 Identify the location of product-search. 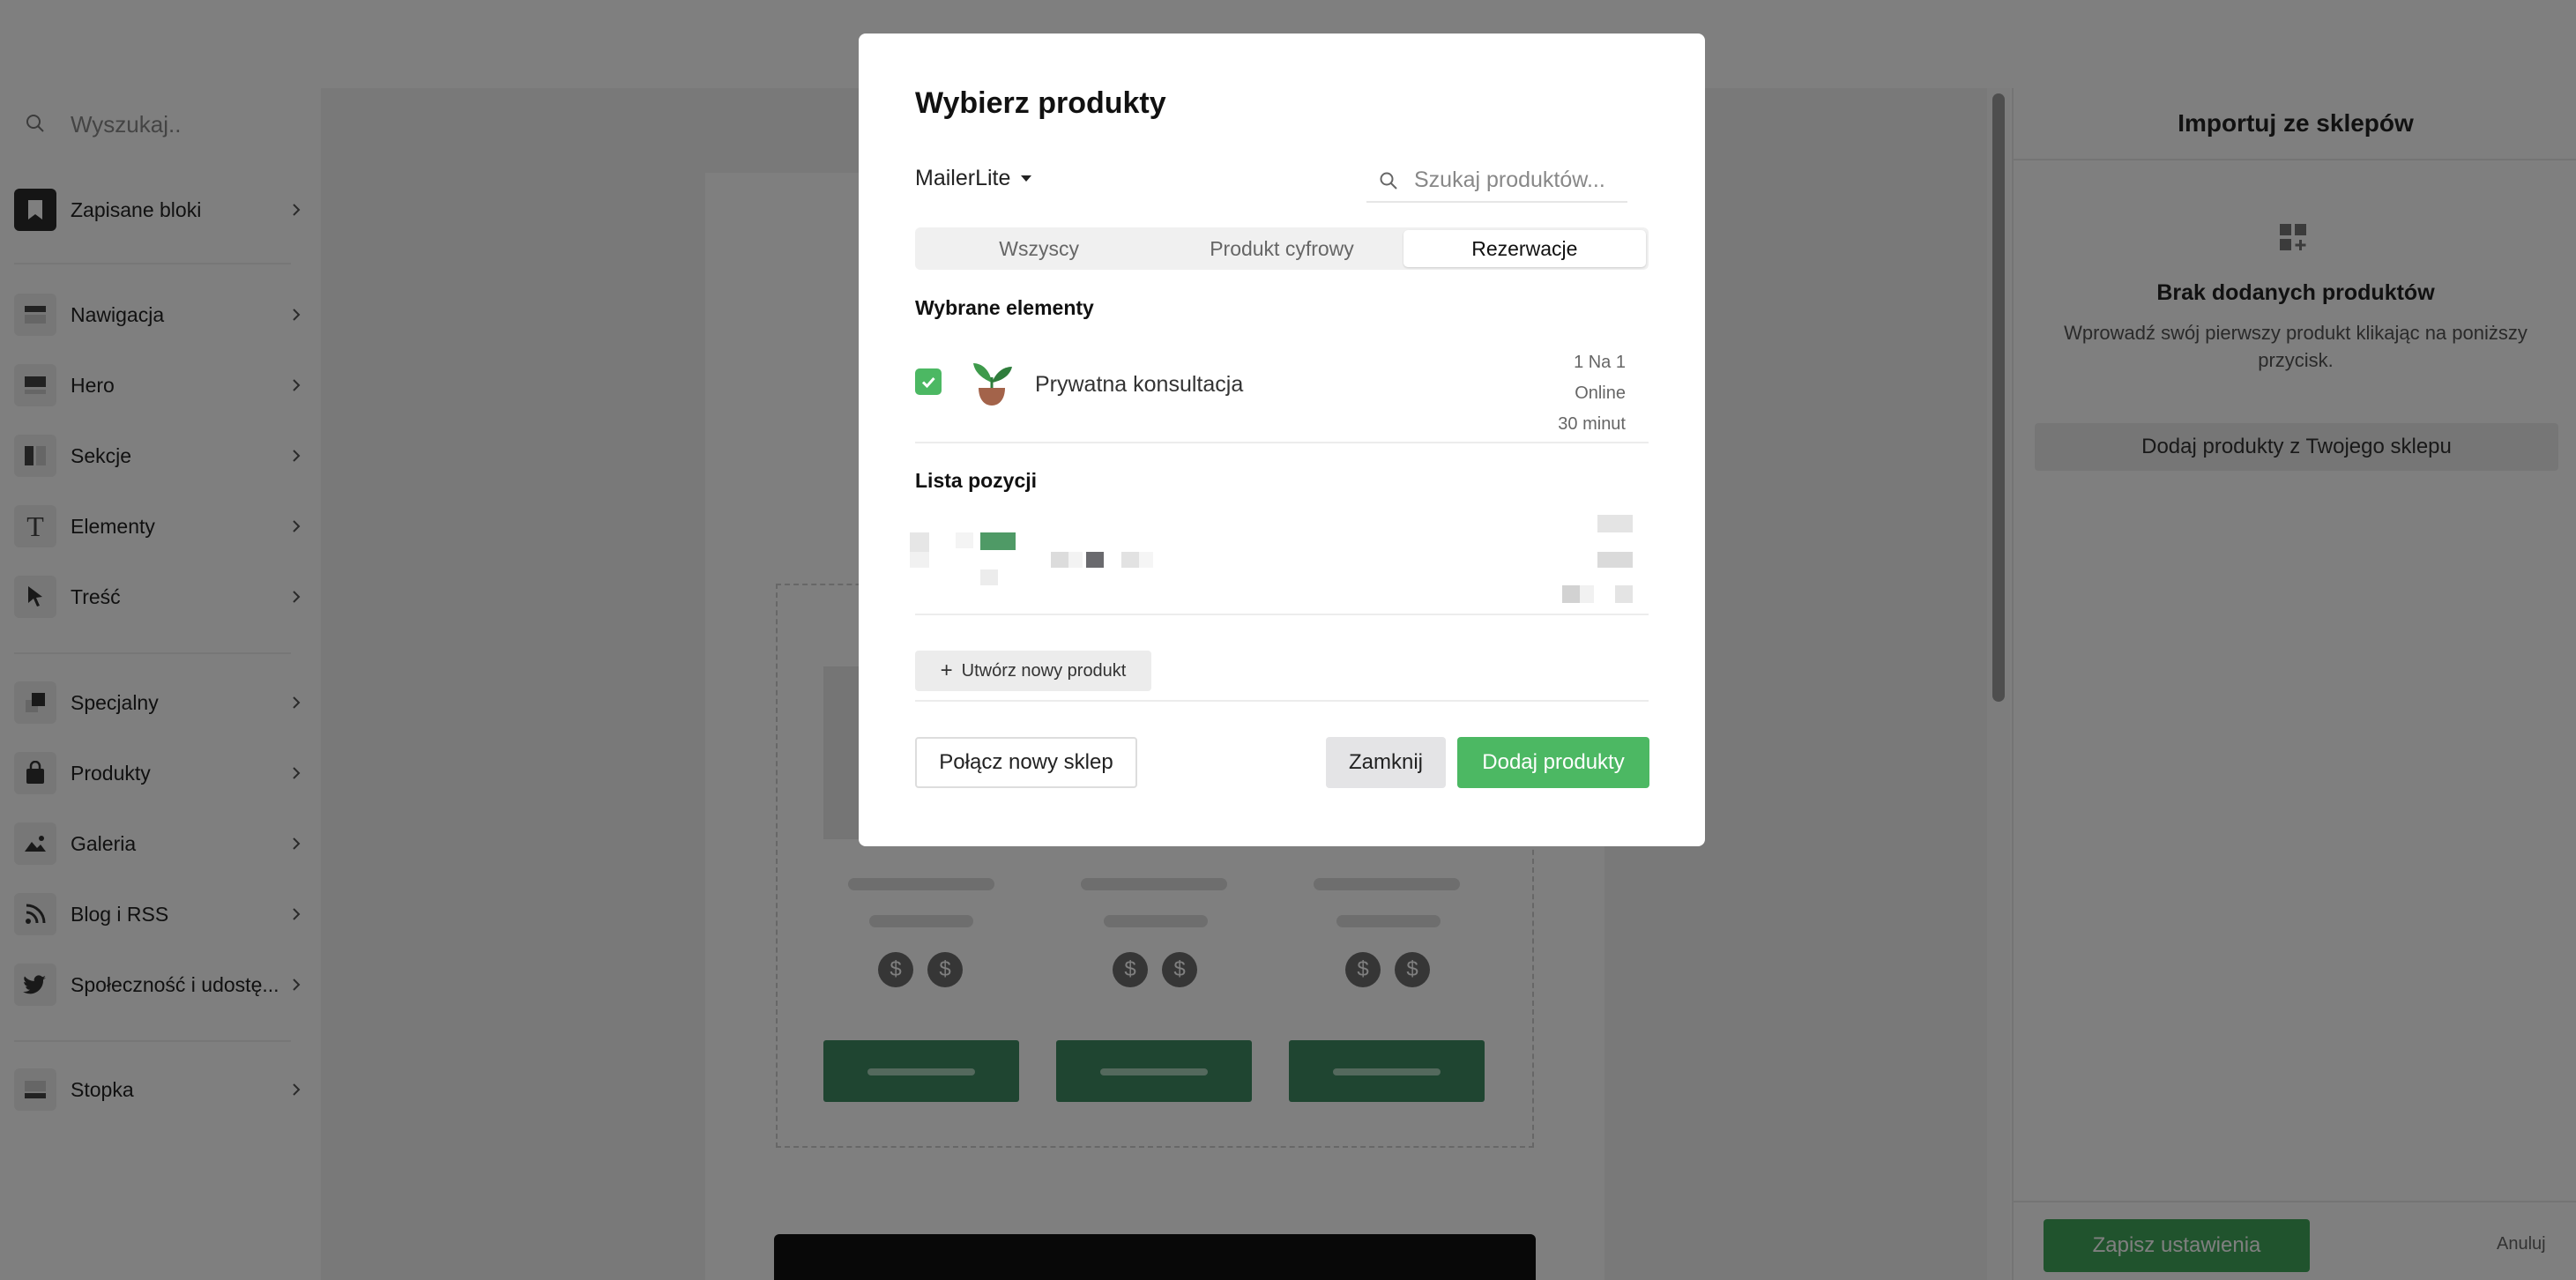
(1496, 181).